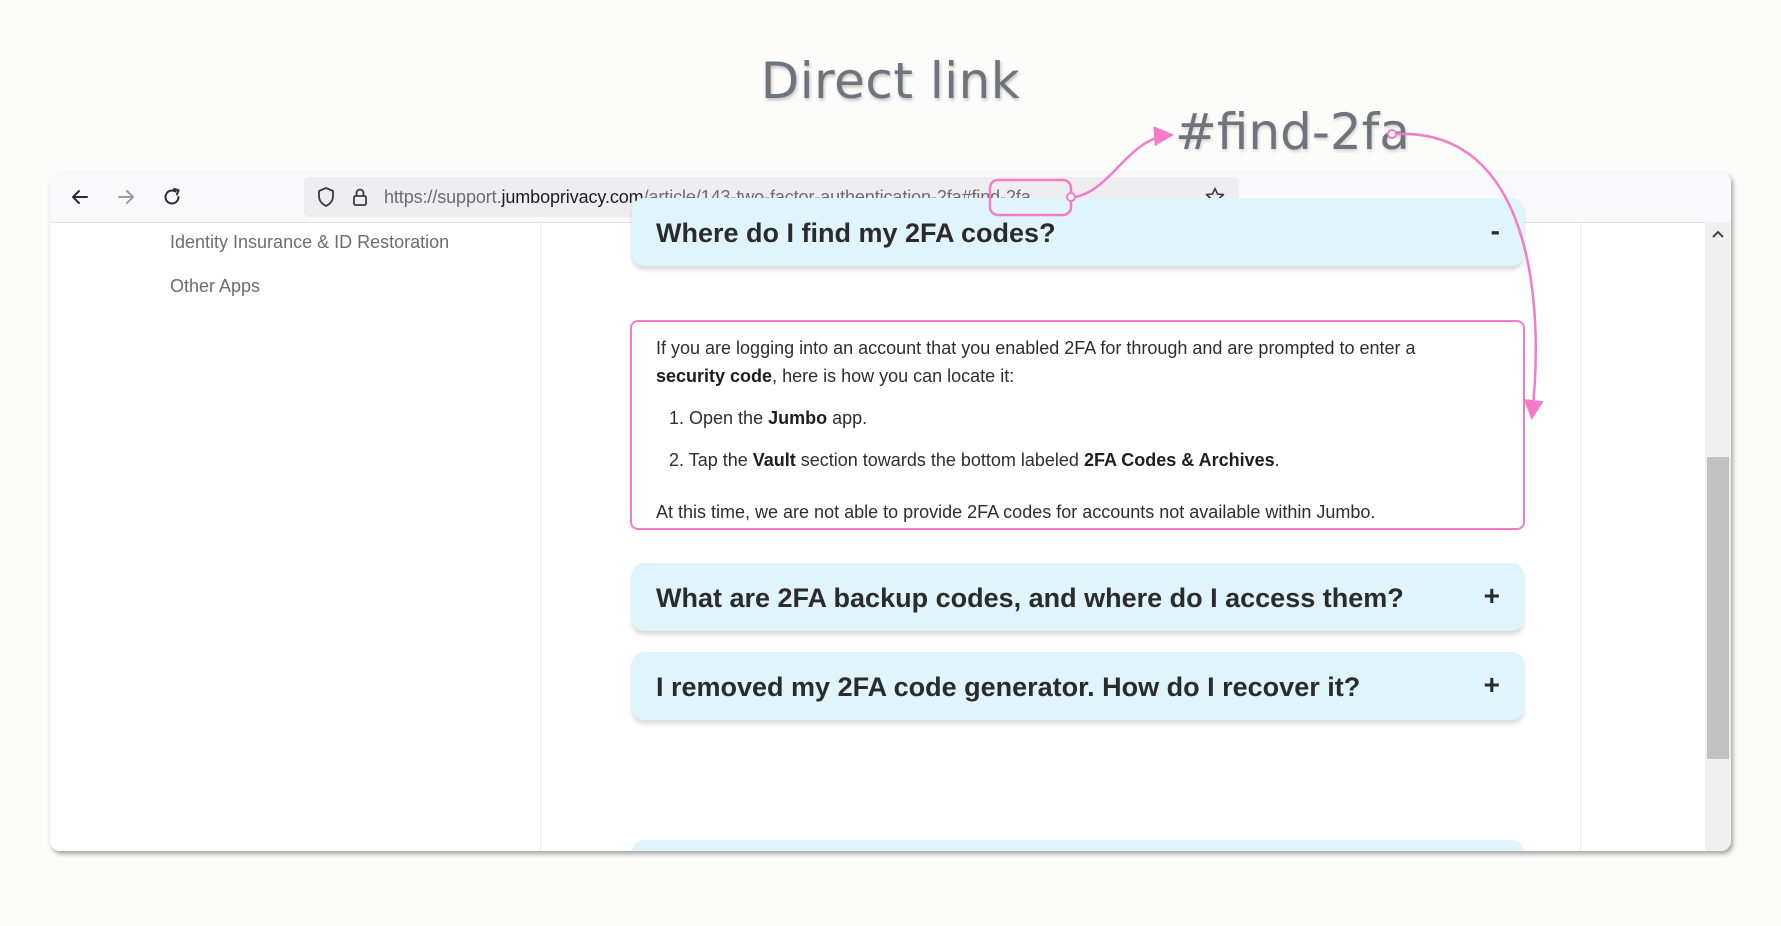 The image size is (1781, 926). I want to click on step-bold: Vault, so click(774, 460).